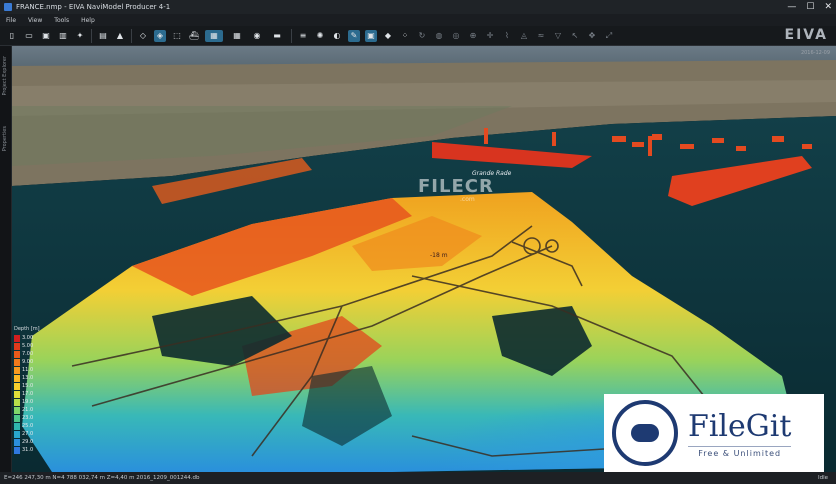 This screenshot has width=836, height=484. I want to click on palette-icon: ◐, so click(337, 36).